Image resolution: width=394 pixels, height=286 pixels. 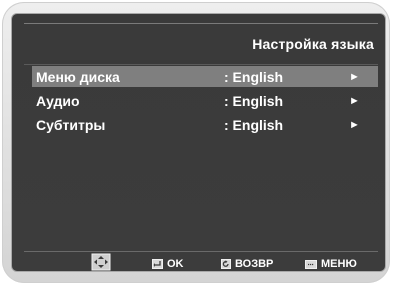 What do you see at coordinates (205, 76) in the screenshot?
I see `menu-item-disc-menu: Меню диска : English ►` at bounding box center [205, 76].